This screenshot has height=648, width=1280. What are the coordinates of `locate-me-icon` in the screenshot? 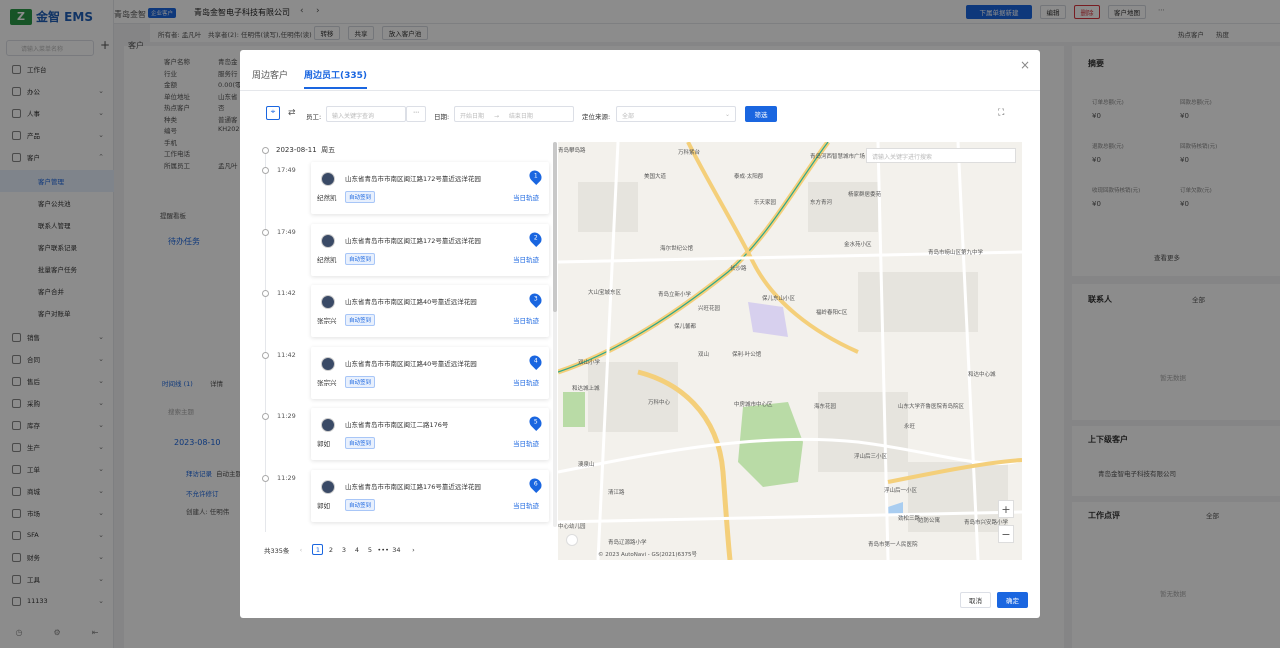 It's located at (572, 540).